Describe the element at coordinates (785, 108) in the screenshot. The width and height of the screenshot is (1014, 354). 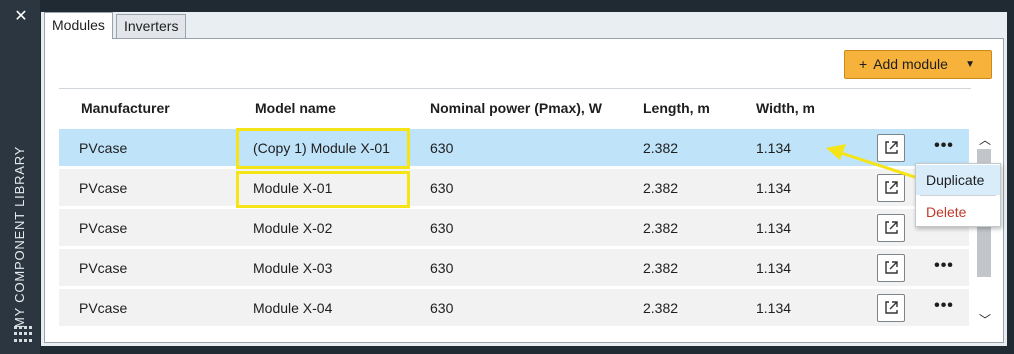
I see `column-header-width: Width, m` at that location.